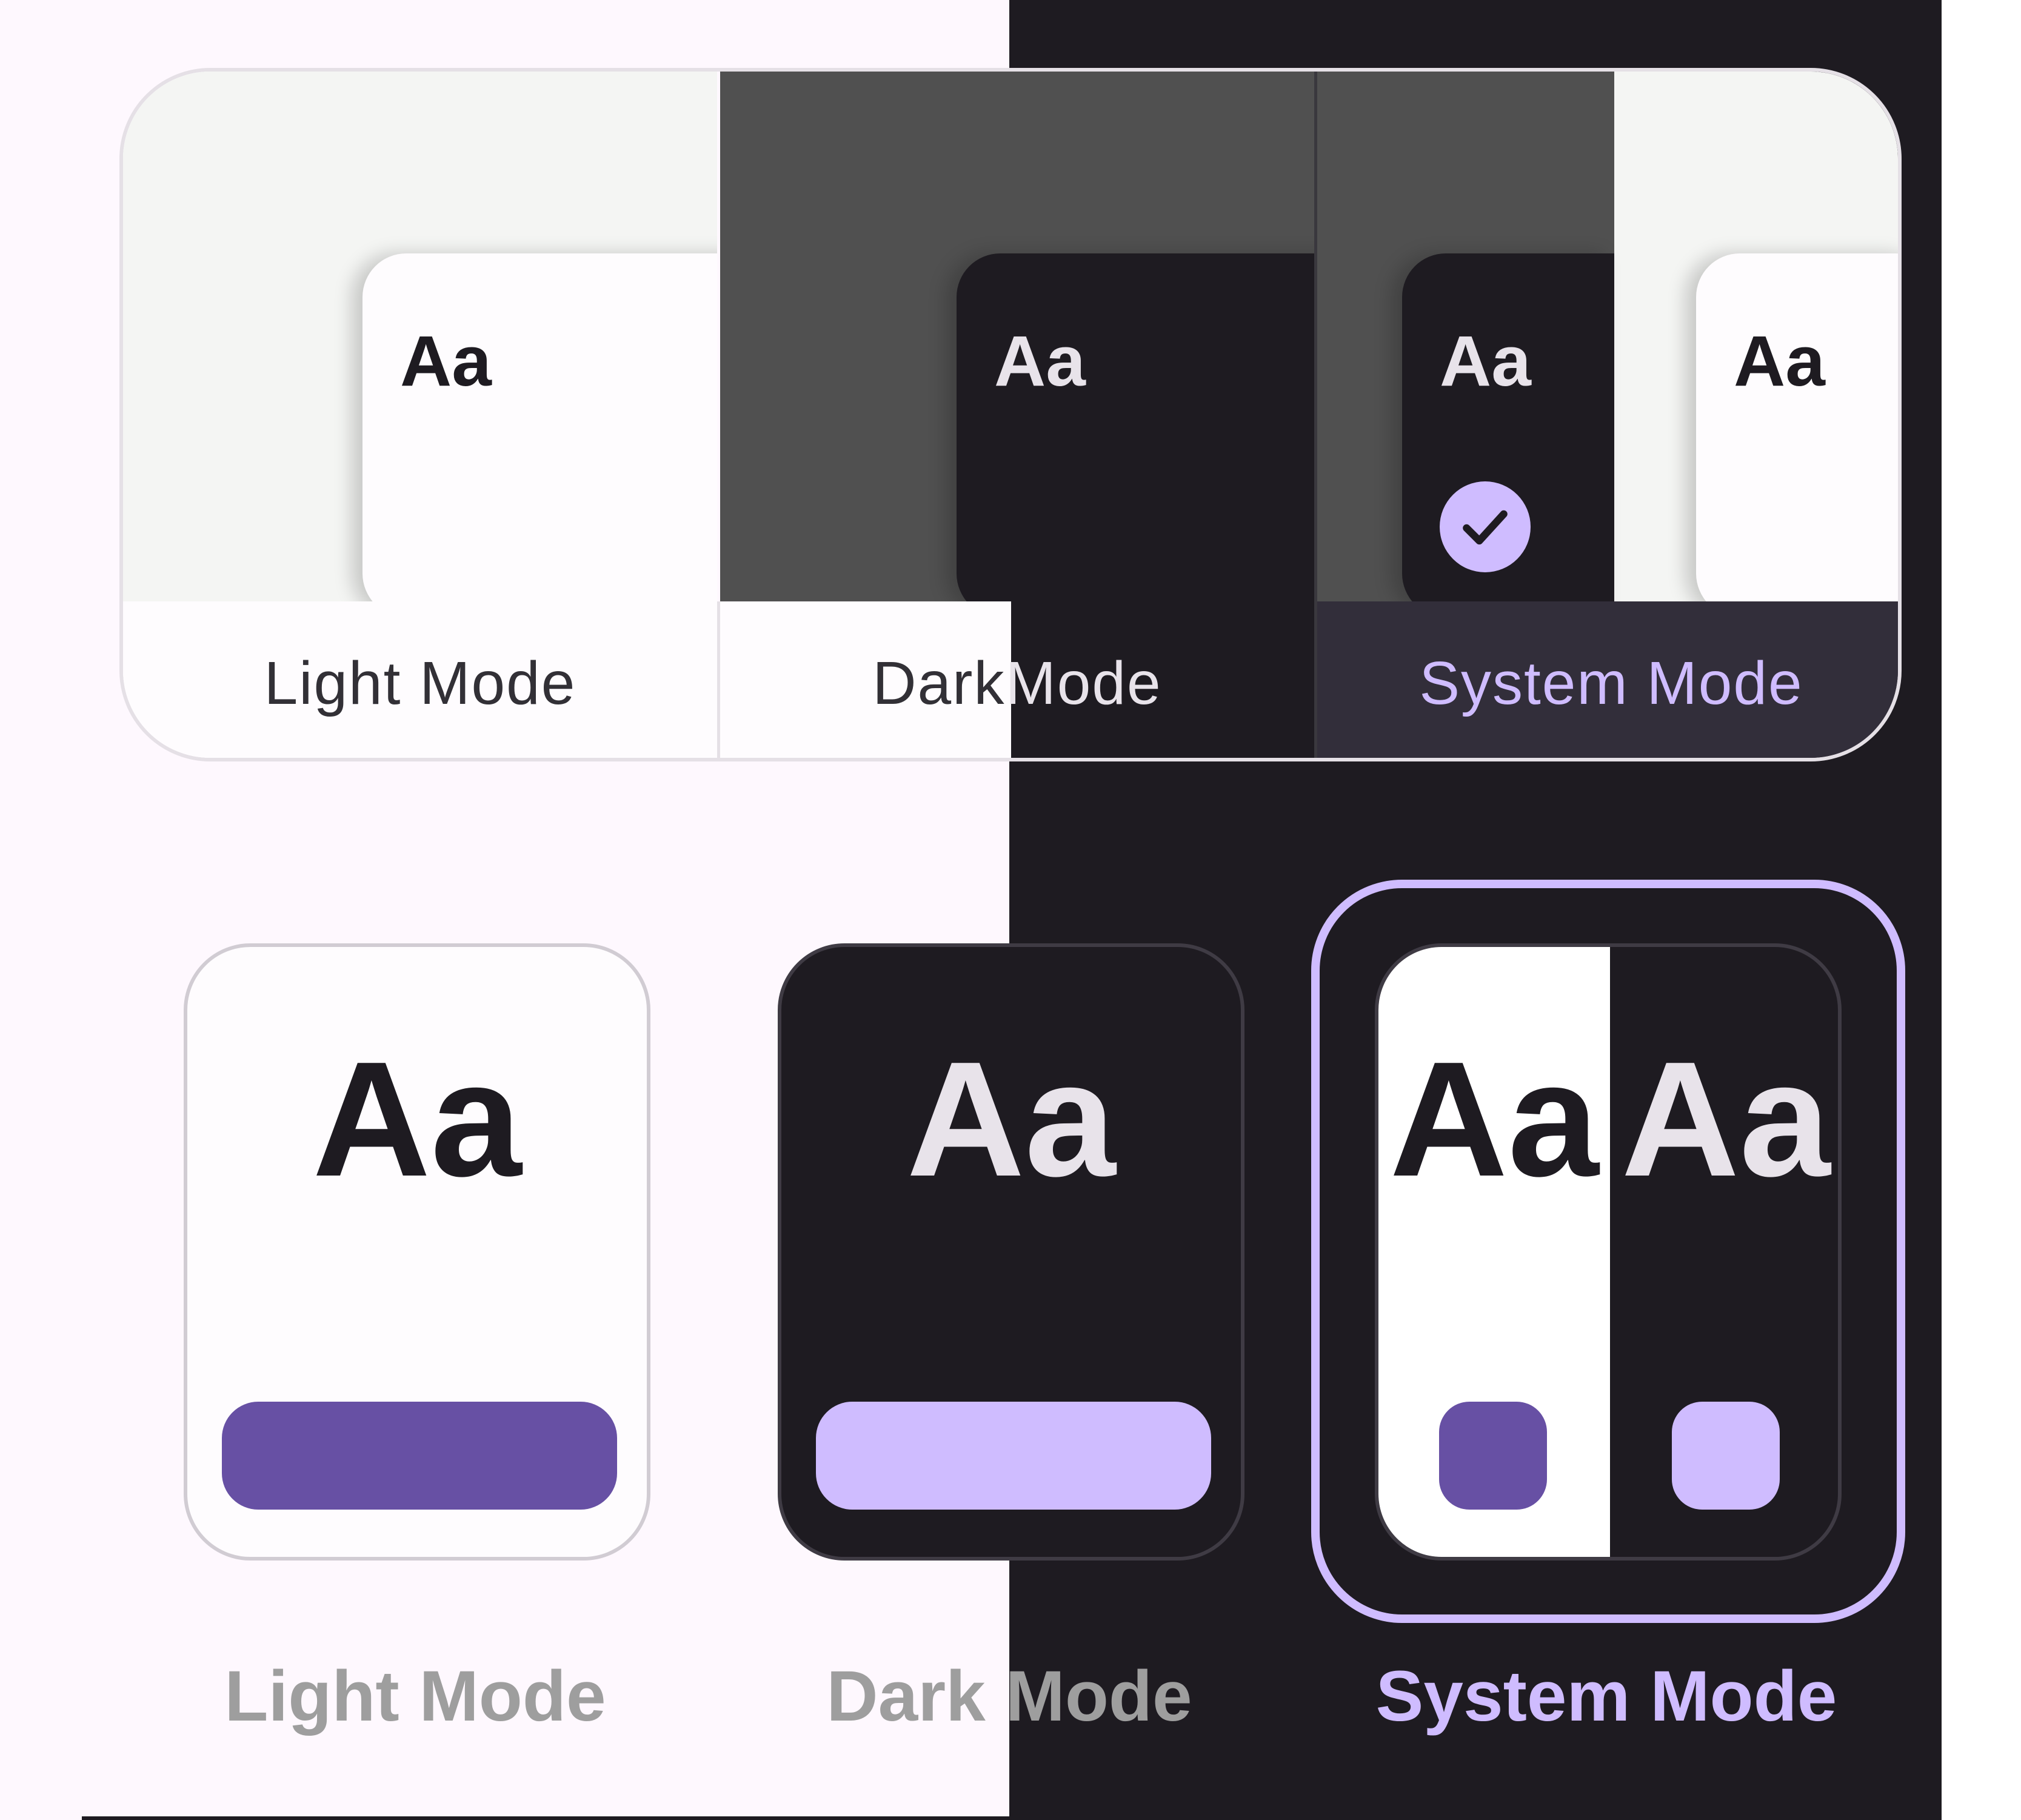 This screenshot has width=2021, height=1820. What do you see at coordinates (1608, 1252) in the screenshot?
I see `card-system-mode: Aa Aa` at bounding box center [1608, 1252].